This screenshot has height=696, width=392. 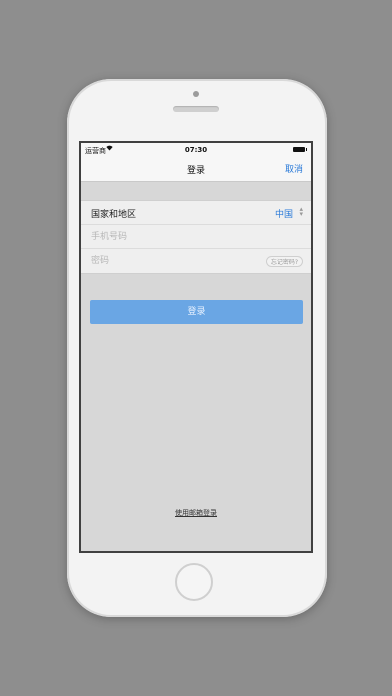 I want to click on login-form: 国家和地区 中国 ▴▾ 忘记密码?, so click(x=196, y=237).